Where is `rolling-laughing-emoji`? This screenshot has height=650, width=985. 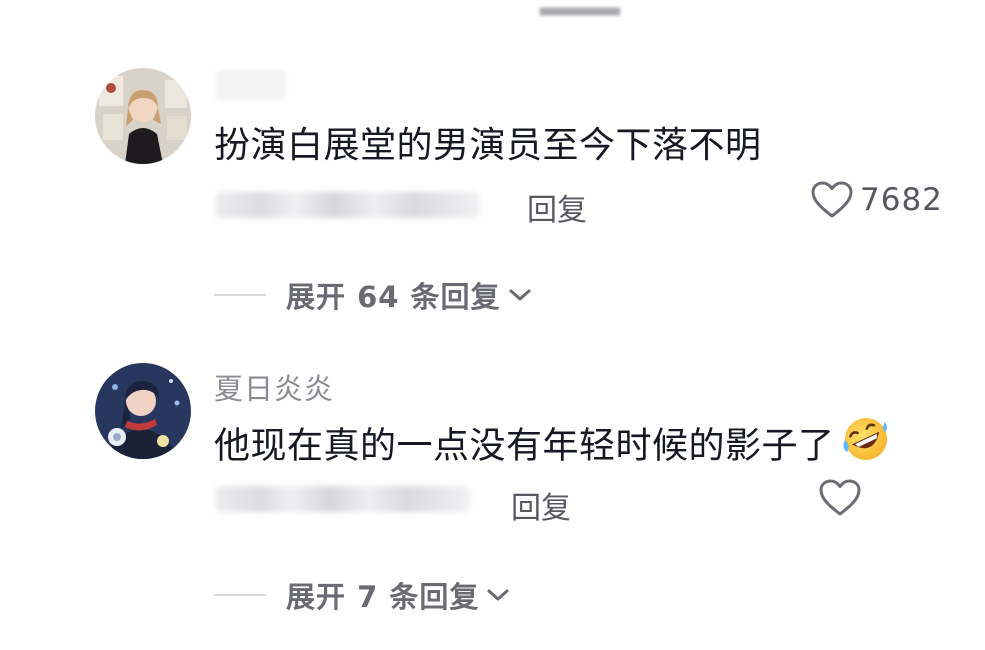
rolling-laughing-emoji is located at coordinates (866, 444).